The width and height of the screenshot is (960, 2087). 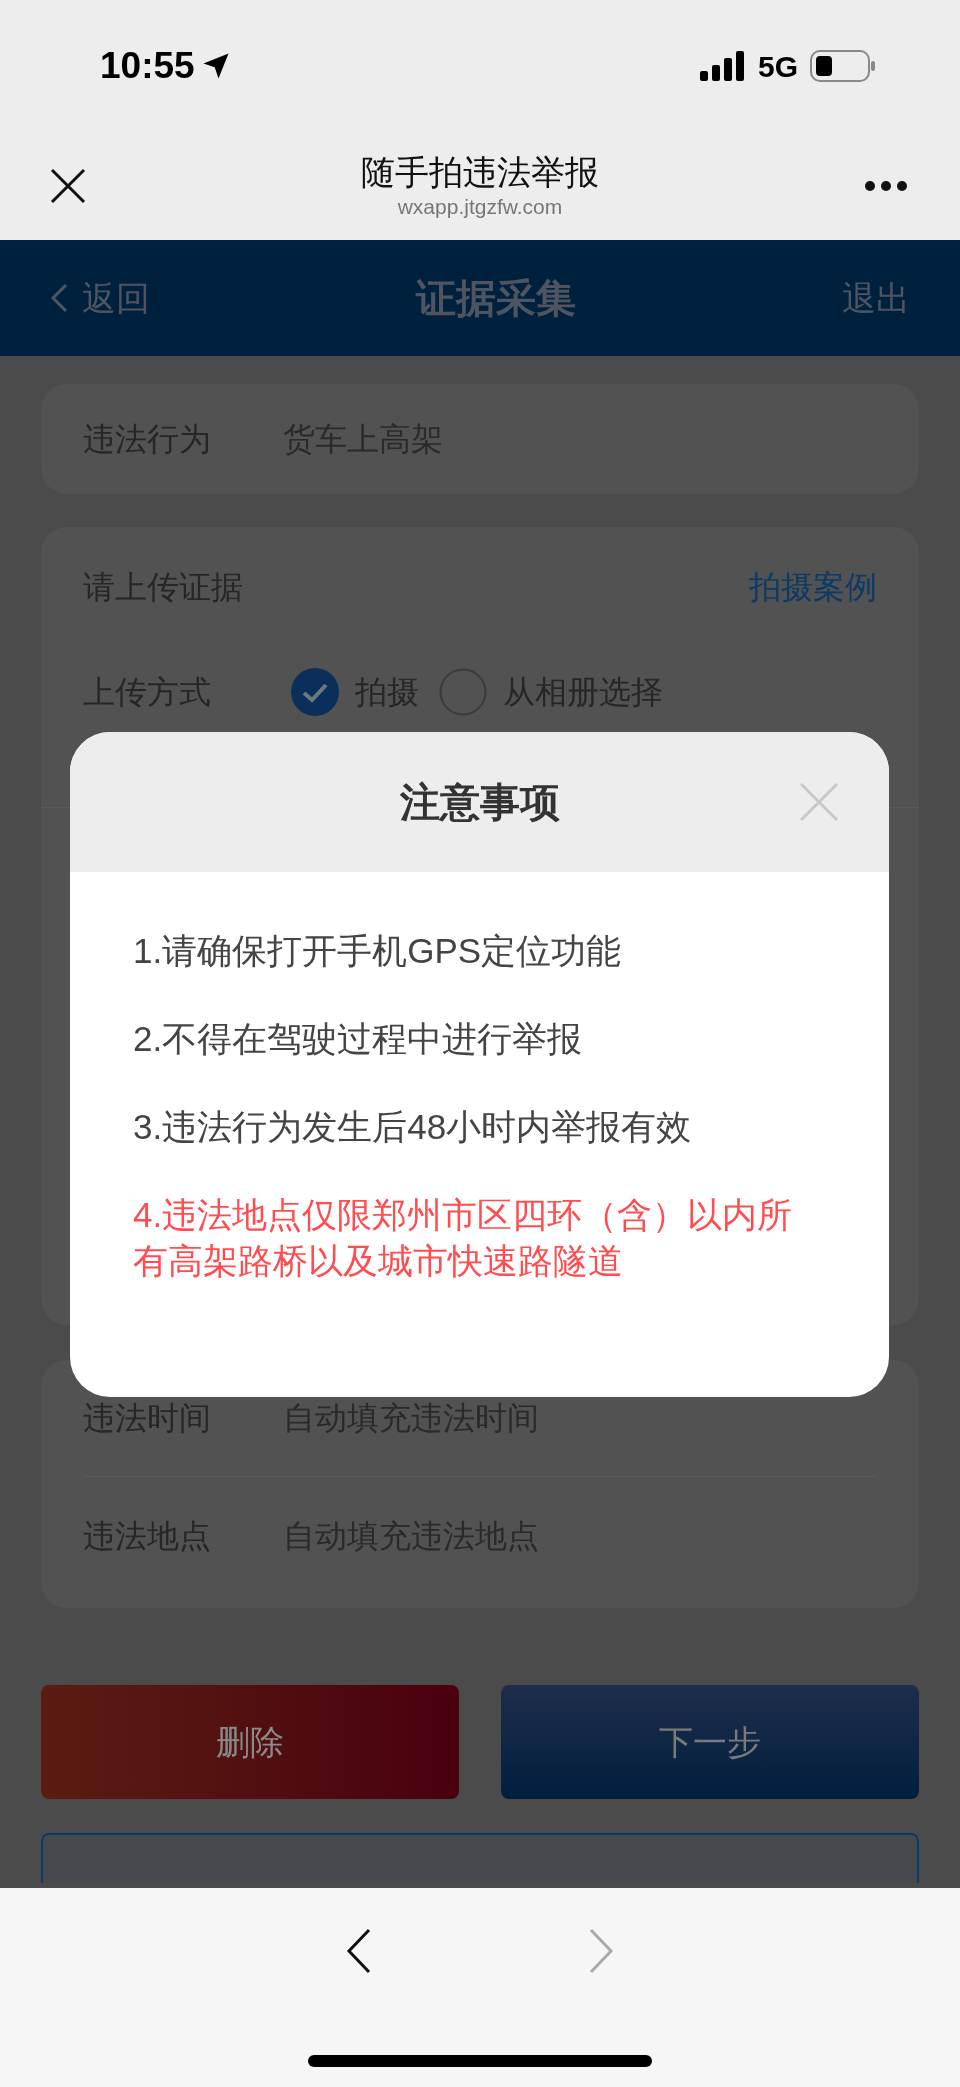 I want to click on example-link: 拍摄案例, so click(x=813, y=587).